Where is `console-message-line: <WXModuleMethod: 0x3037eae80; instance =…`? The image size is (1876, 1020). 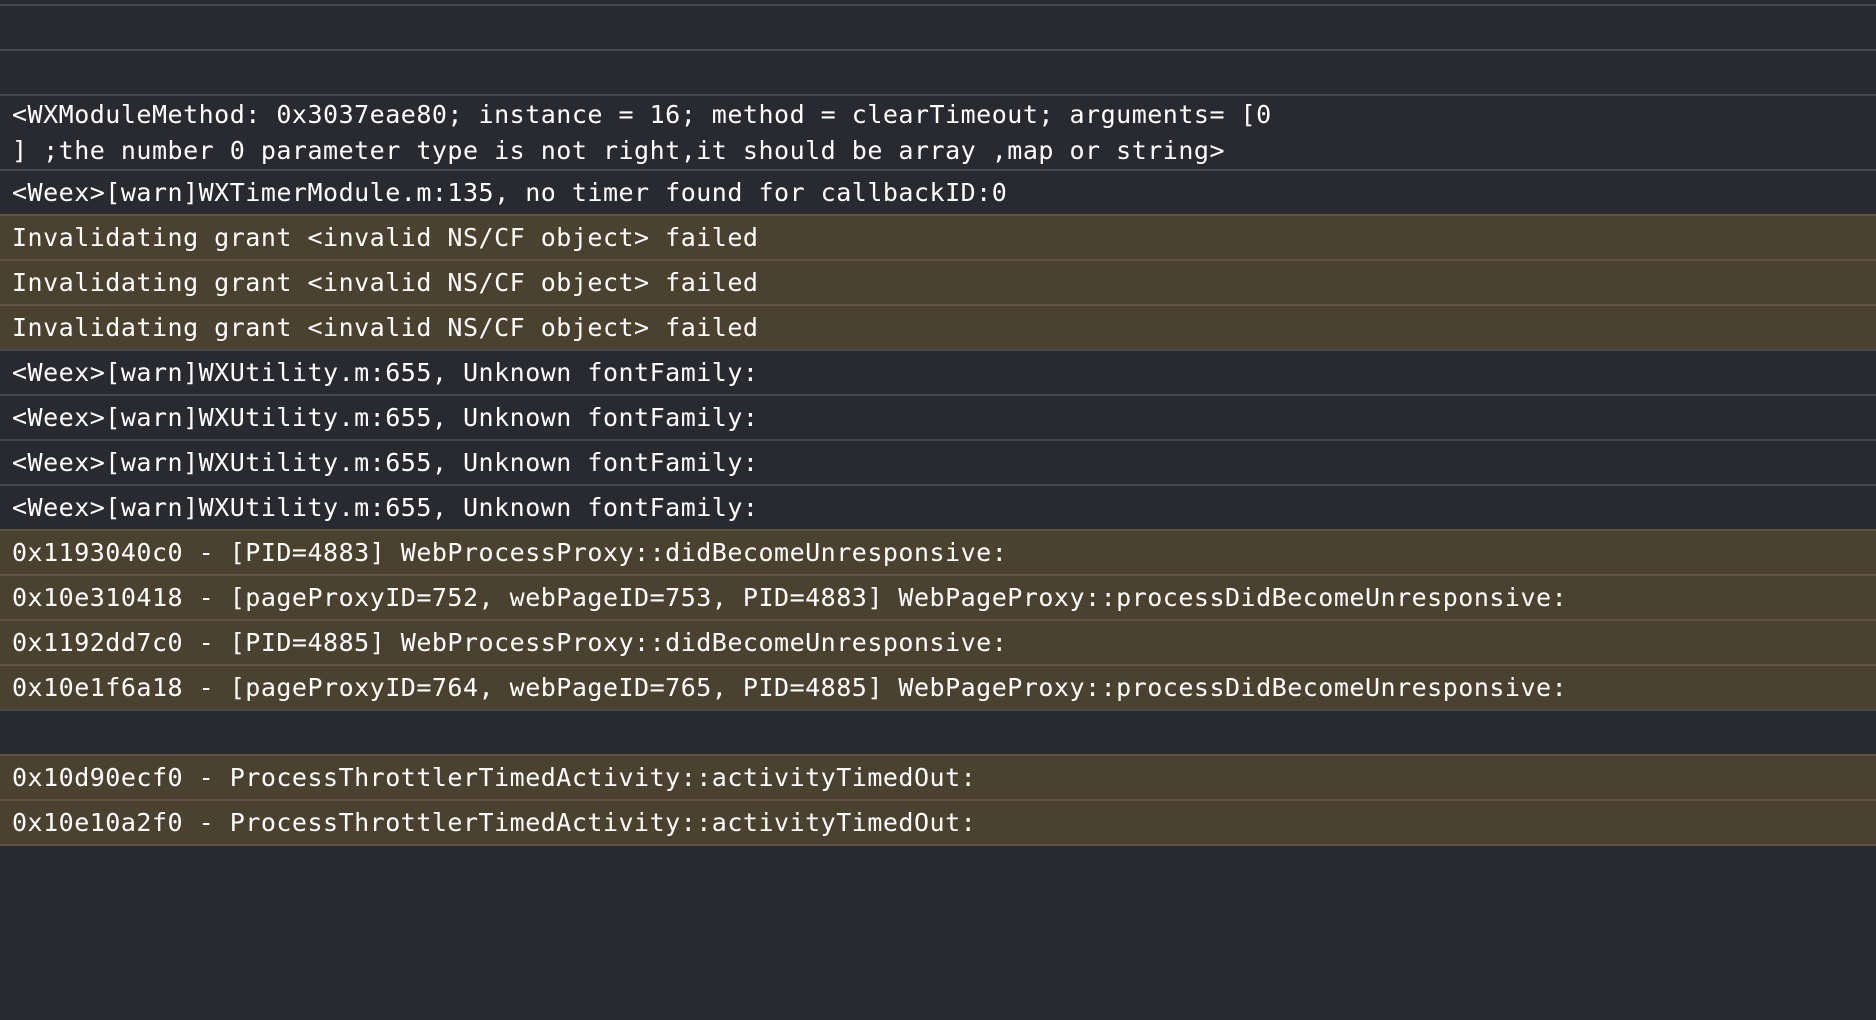 console-message-line: <WXModuleMethod: 0x3037eae80; instance =… is located at coordinates (642, 114).